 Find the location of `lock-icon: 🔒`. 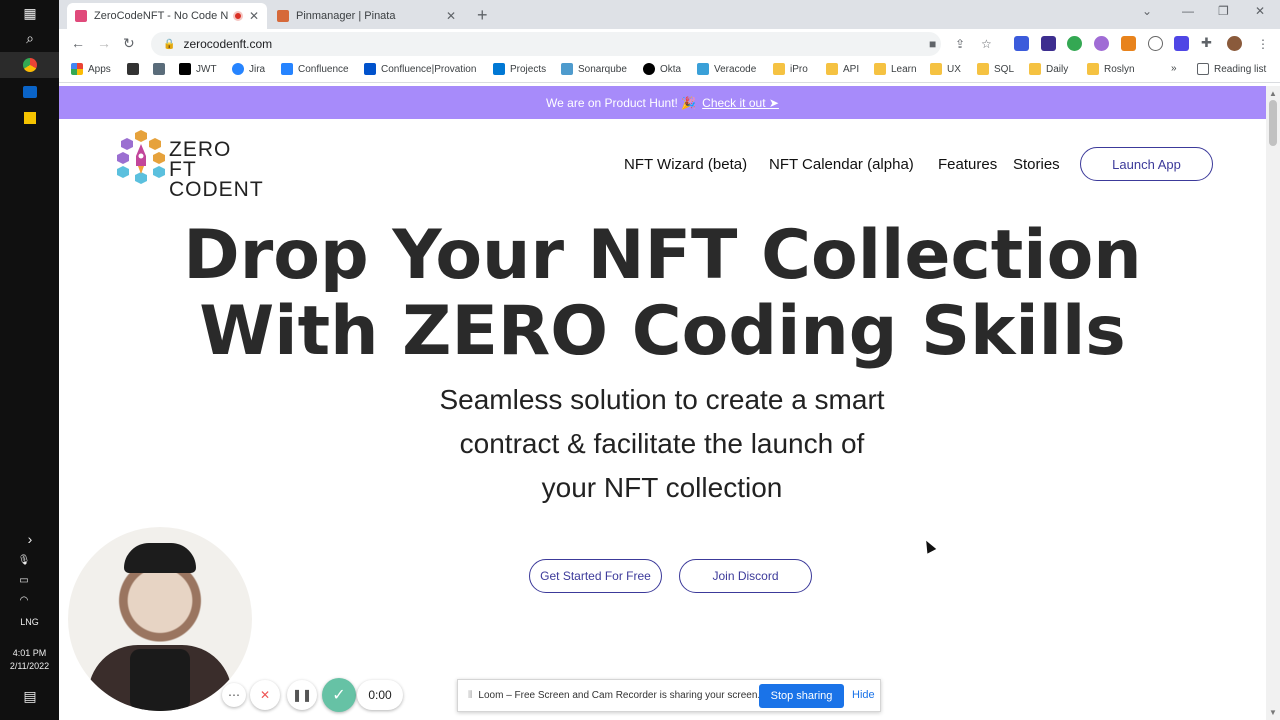

lock-icon: 🔒 is located at coordinates (169, 44).